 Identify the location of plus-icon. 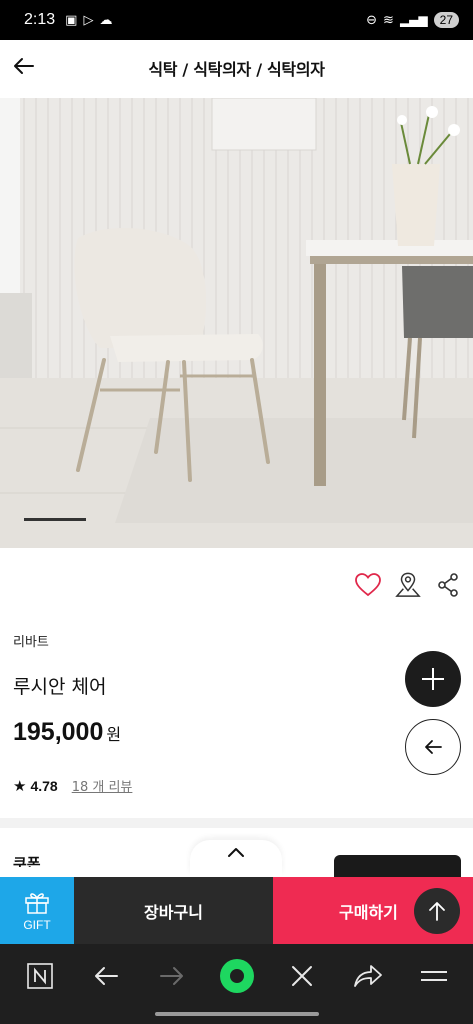
(433, 679).